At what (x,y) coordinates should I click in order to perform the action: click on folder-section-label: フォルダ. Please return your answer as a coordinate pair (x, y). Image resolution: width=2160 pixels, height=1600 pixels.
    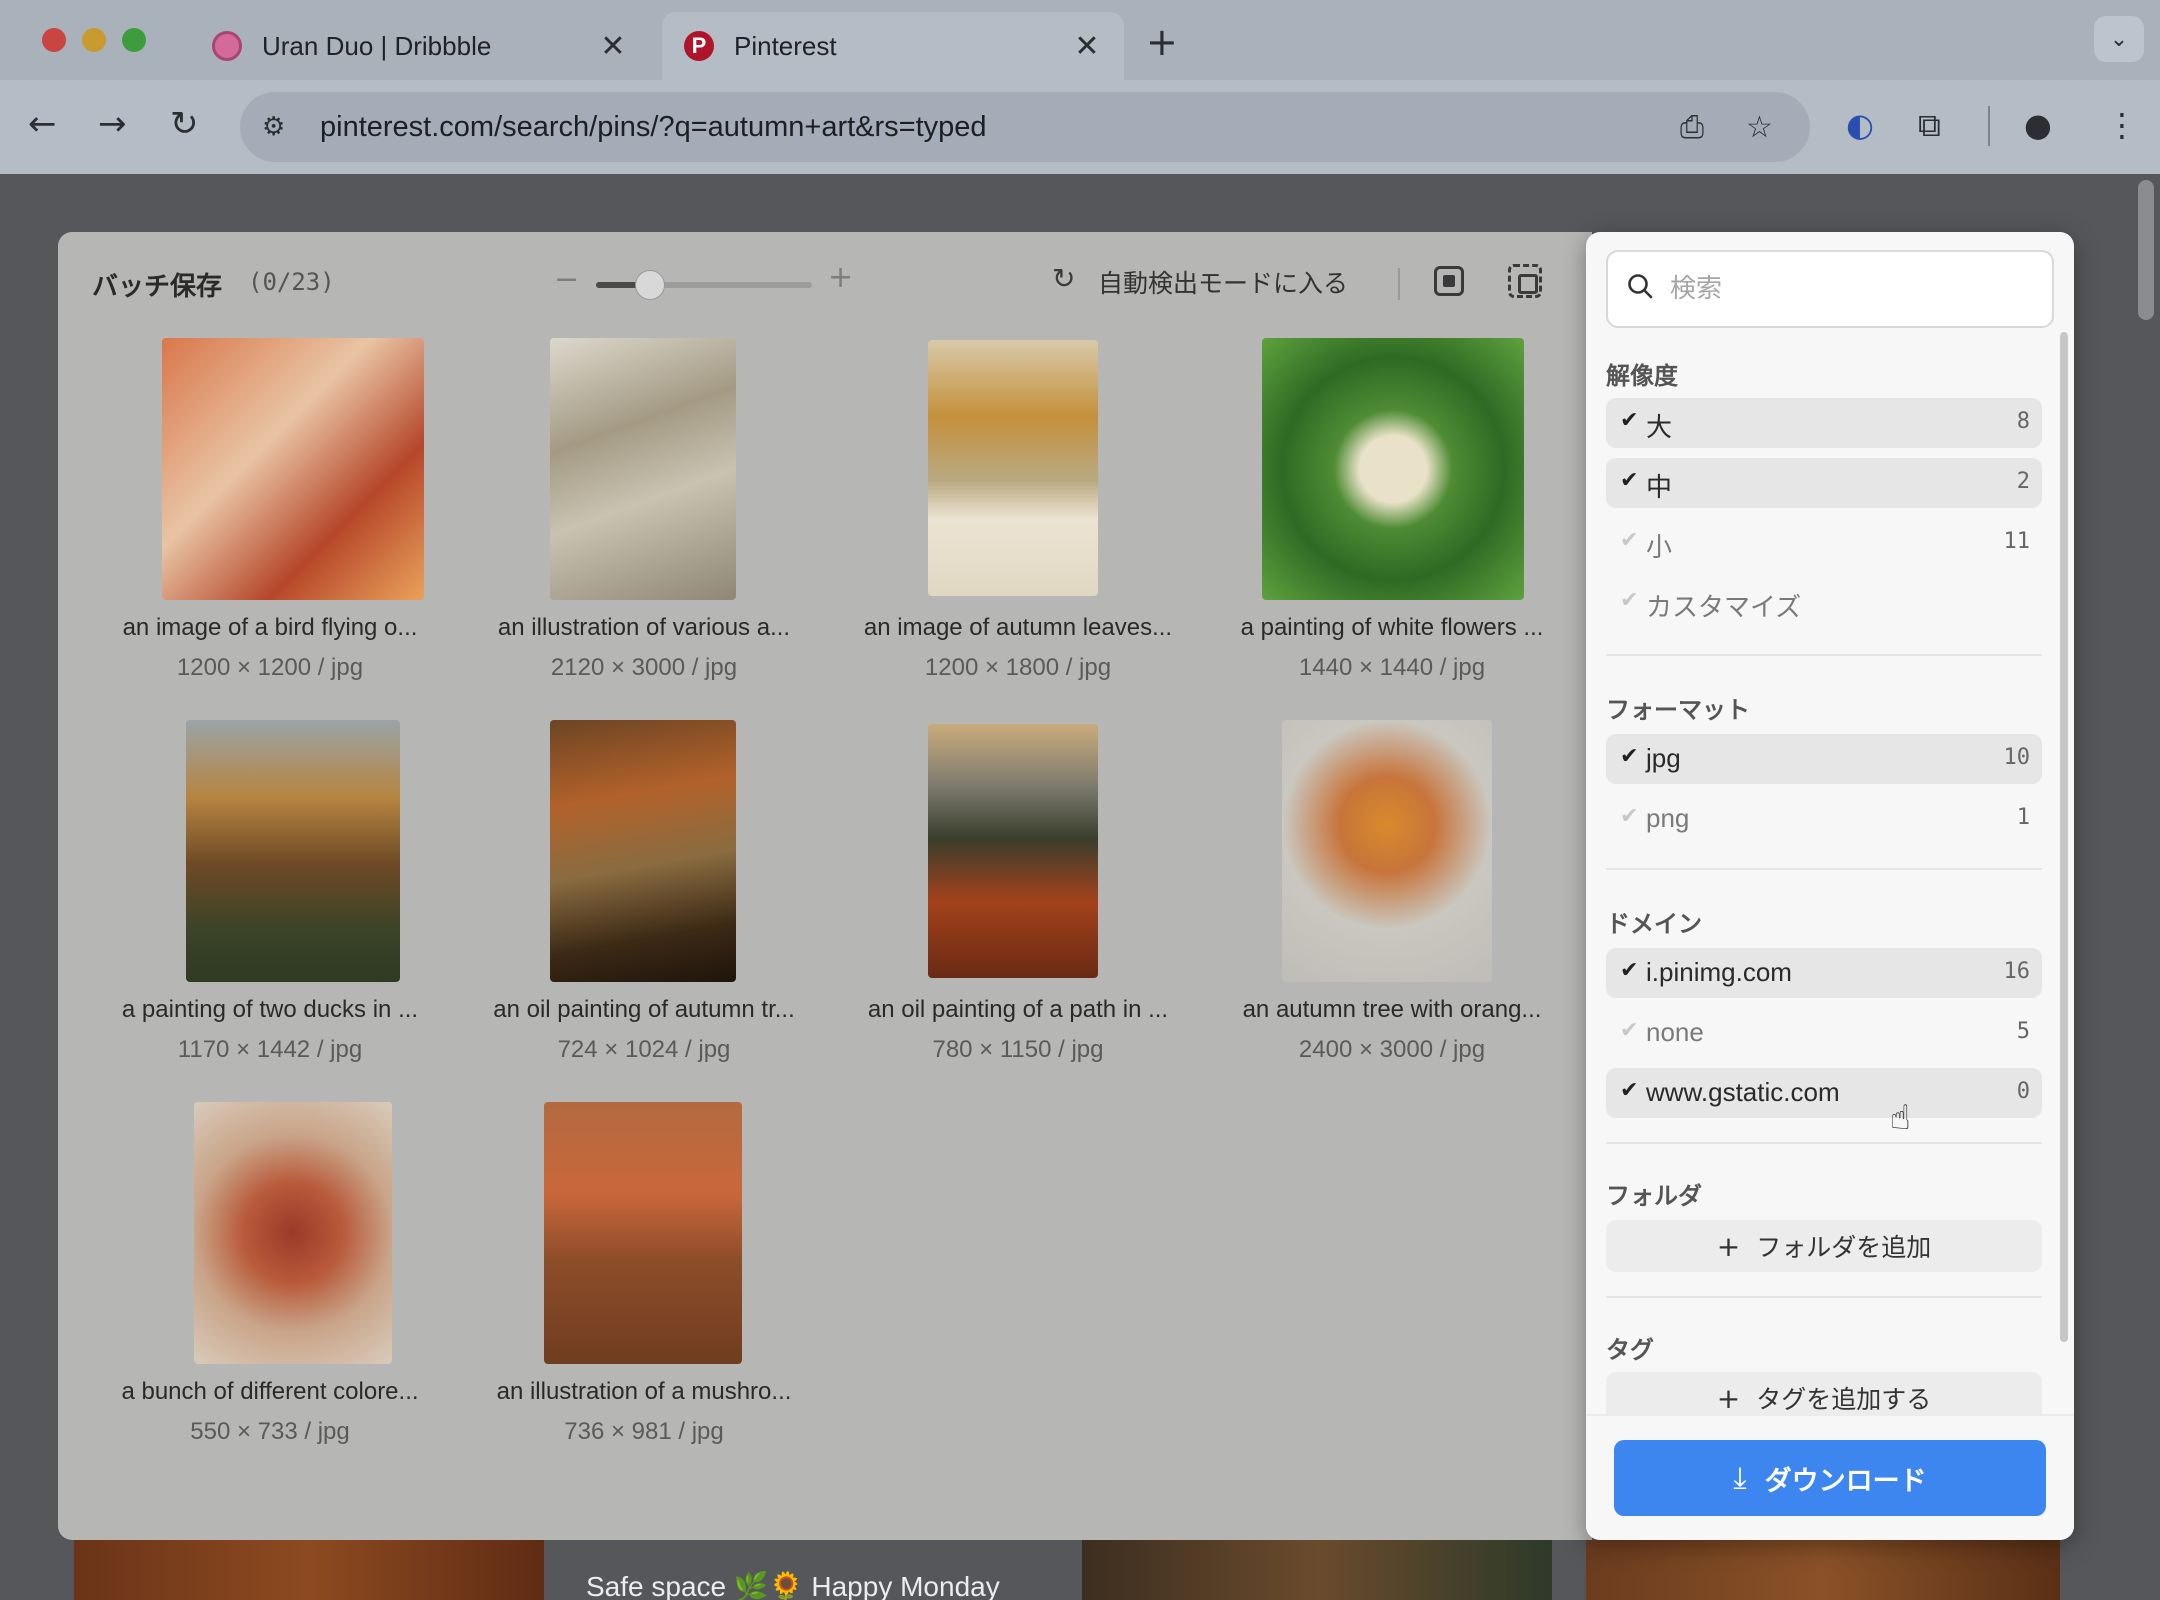
    Looking at the image, I should click on (1654, 1196).